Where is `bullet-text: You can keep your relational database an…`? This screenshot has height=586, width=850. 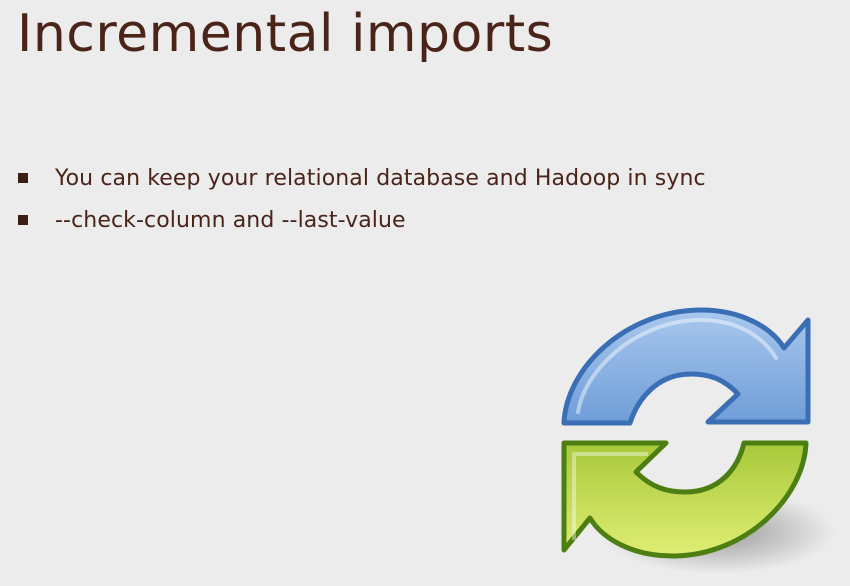
bullet-text: You can keep your relational database an… is located at coordinates (380, 178).